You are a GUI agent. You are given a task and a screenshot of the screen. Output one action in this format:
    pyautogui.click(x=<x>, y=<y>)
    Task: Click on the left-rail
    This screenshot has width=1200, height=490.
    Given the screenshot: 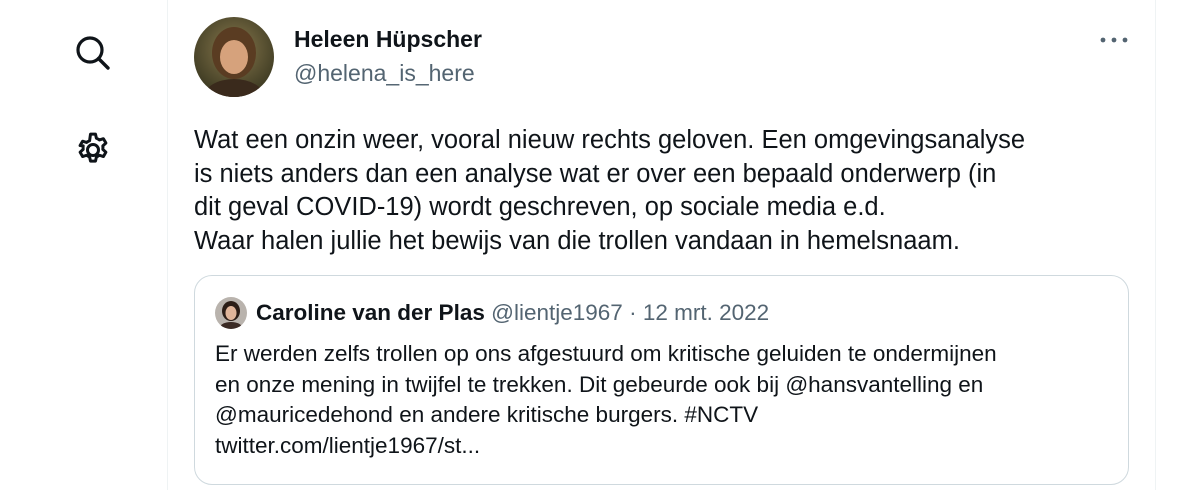 What is the action you would take?
    pyautogui.click(x=84, y=245)
    